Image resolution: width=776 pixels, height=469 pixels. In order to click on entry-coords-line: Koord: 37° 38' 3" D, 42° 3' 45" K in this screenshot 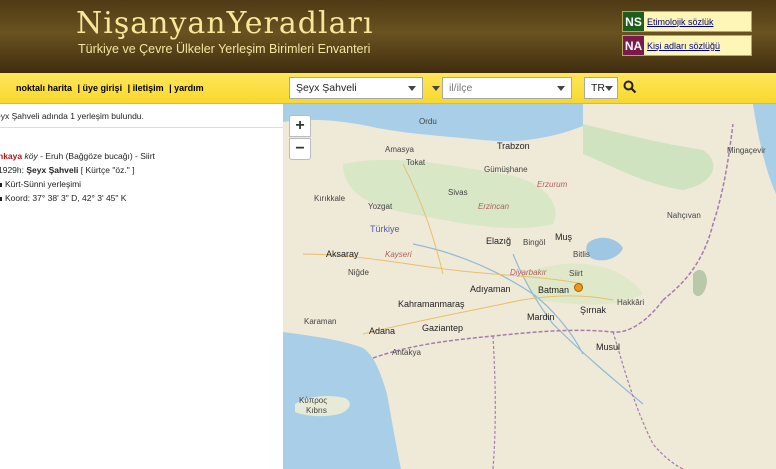, I will do `click(77, 198)`.